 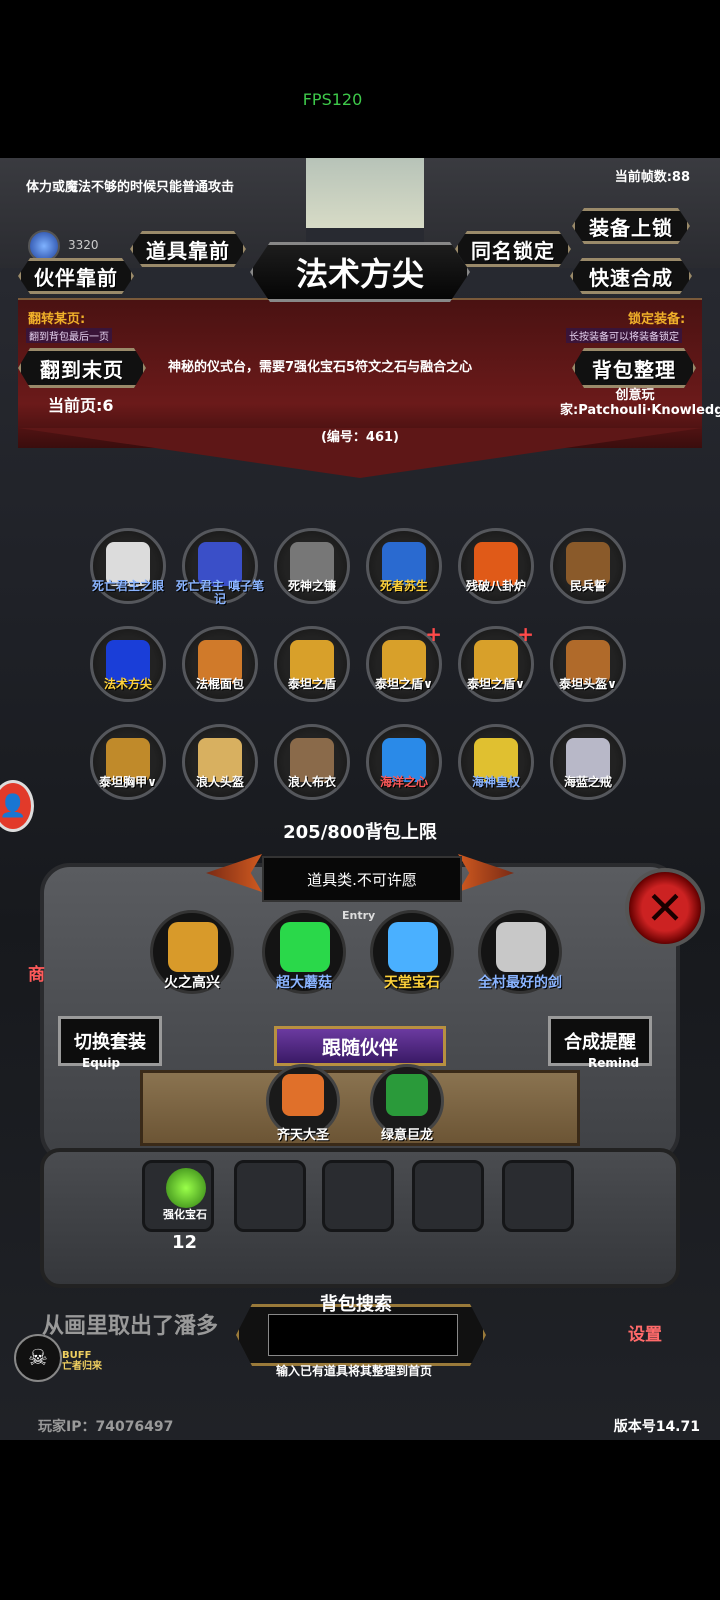 I want to click on featured-item: 火之高兴, so click(x=195, y=955).